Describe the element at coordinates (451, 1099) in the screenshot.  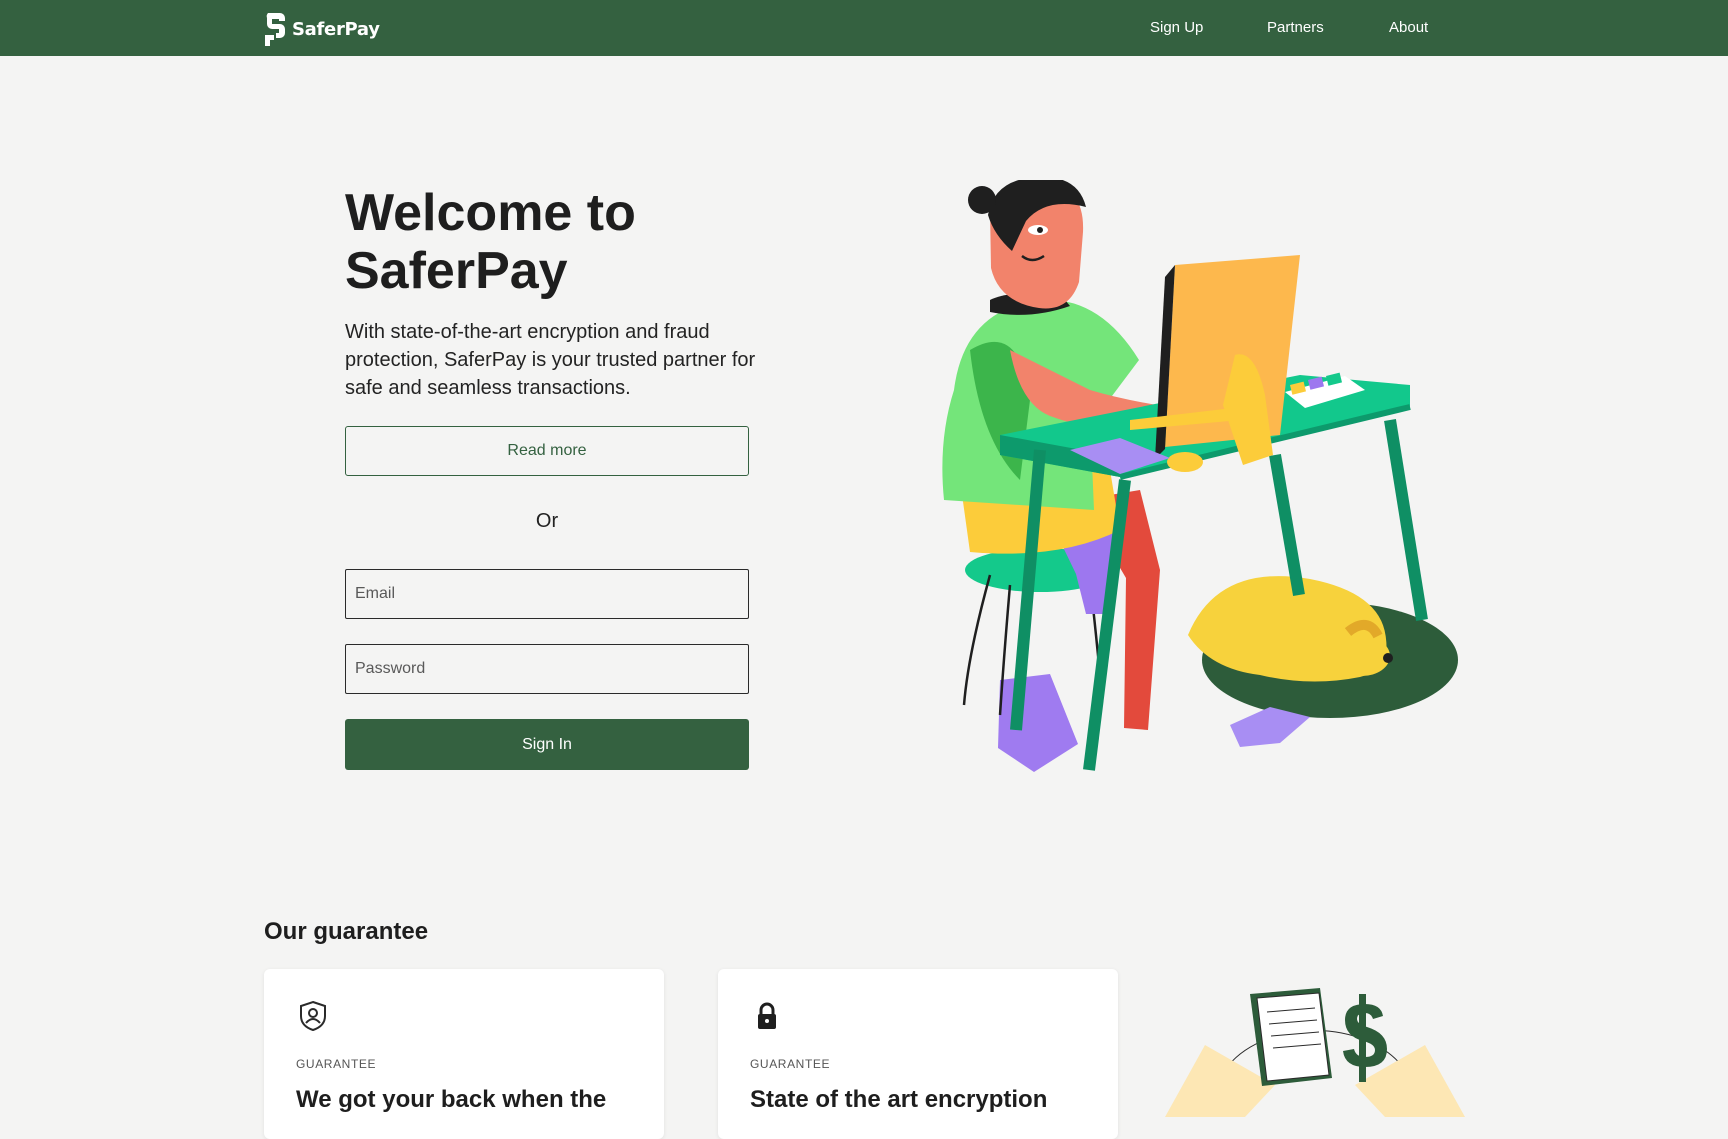
I see `card-title: We got your back when the` at that location.